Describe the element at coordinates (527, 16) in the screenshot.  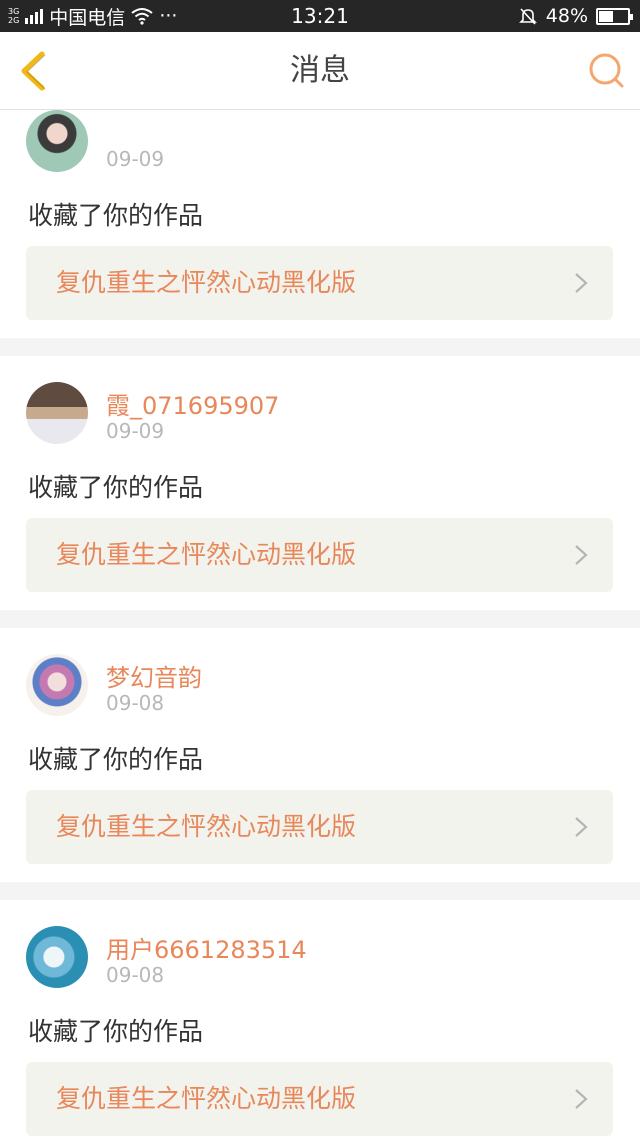
I see `mute-bell-icon` at that location.